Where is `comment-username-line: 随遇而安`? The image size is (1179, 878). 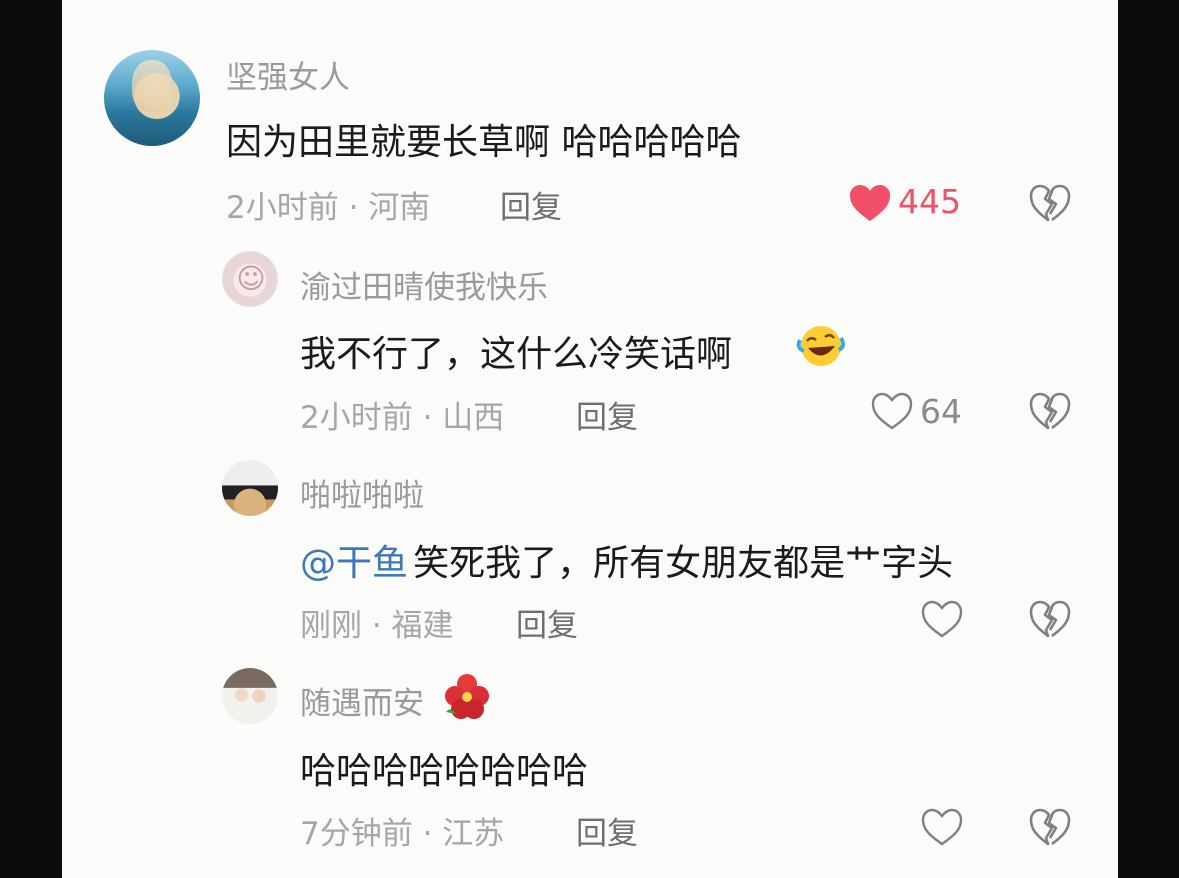 comment-username-line: 随遇而安 is located at coordinates (362, 700).